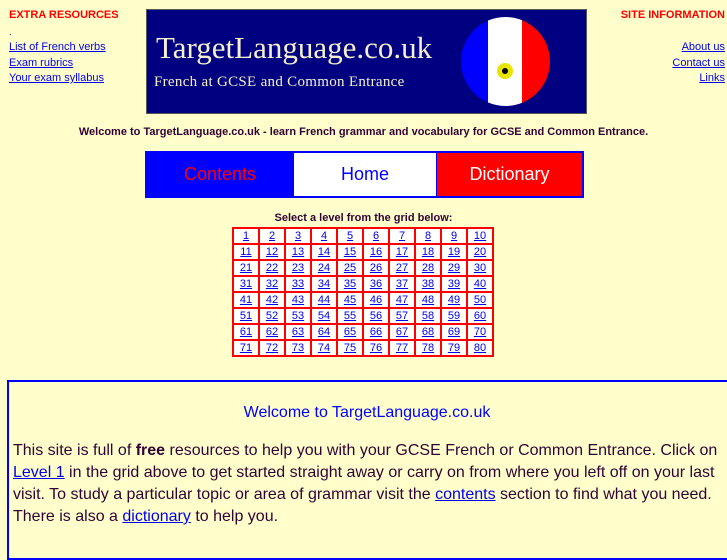  I want to click on grid-cell: 63, so click(298, 332).